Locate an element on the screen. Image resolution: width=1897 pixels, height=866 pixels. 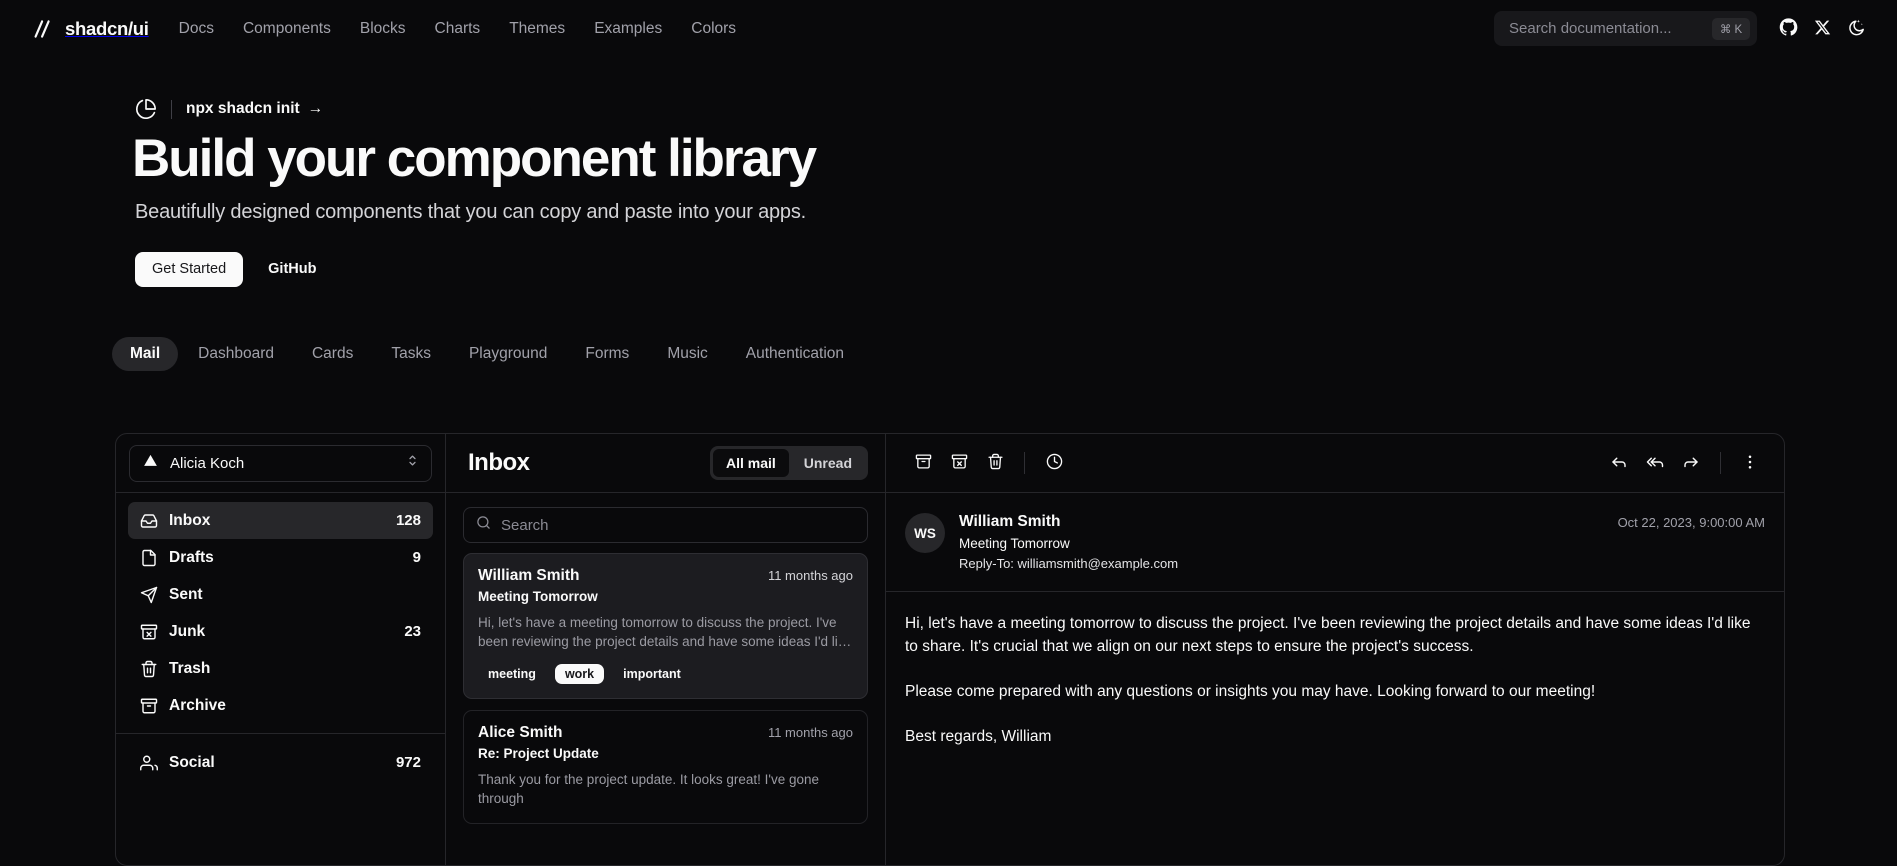
mail-item-badges: meeting work important is located at coordinates (665, 674).